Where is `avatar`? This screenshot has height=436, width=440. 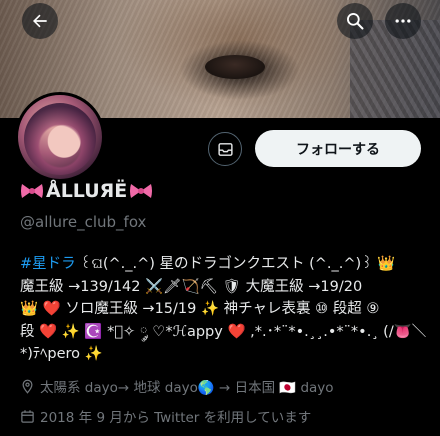 avatar is located at coordinates (60, 137).